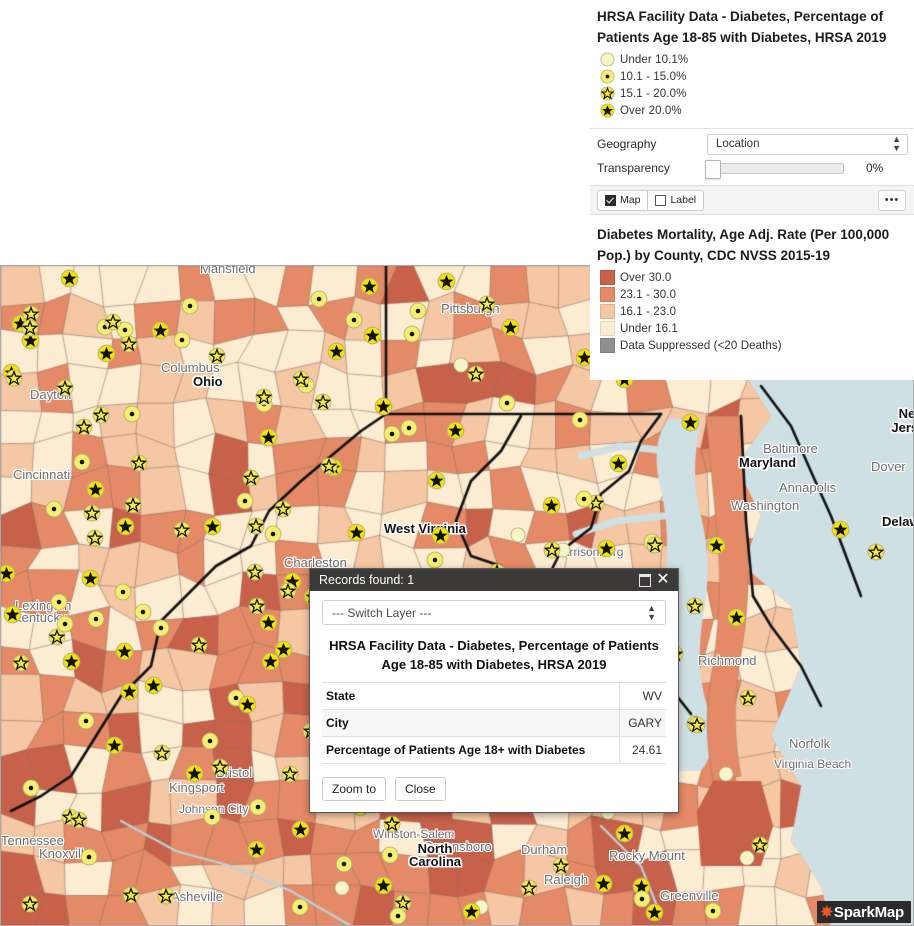 This screenshot has height=926, width=914. What do you see at coordinates (661, 200) in the screenshot?
I see `checkbox-unchecked-icon` at bounding box center [661, 200].